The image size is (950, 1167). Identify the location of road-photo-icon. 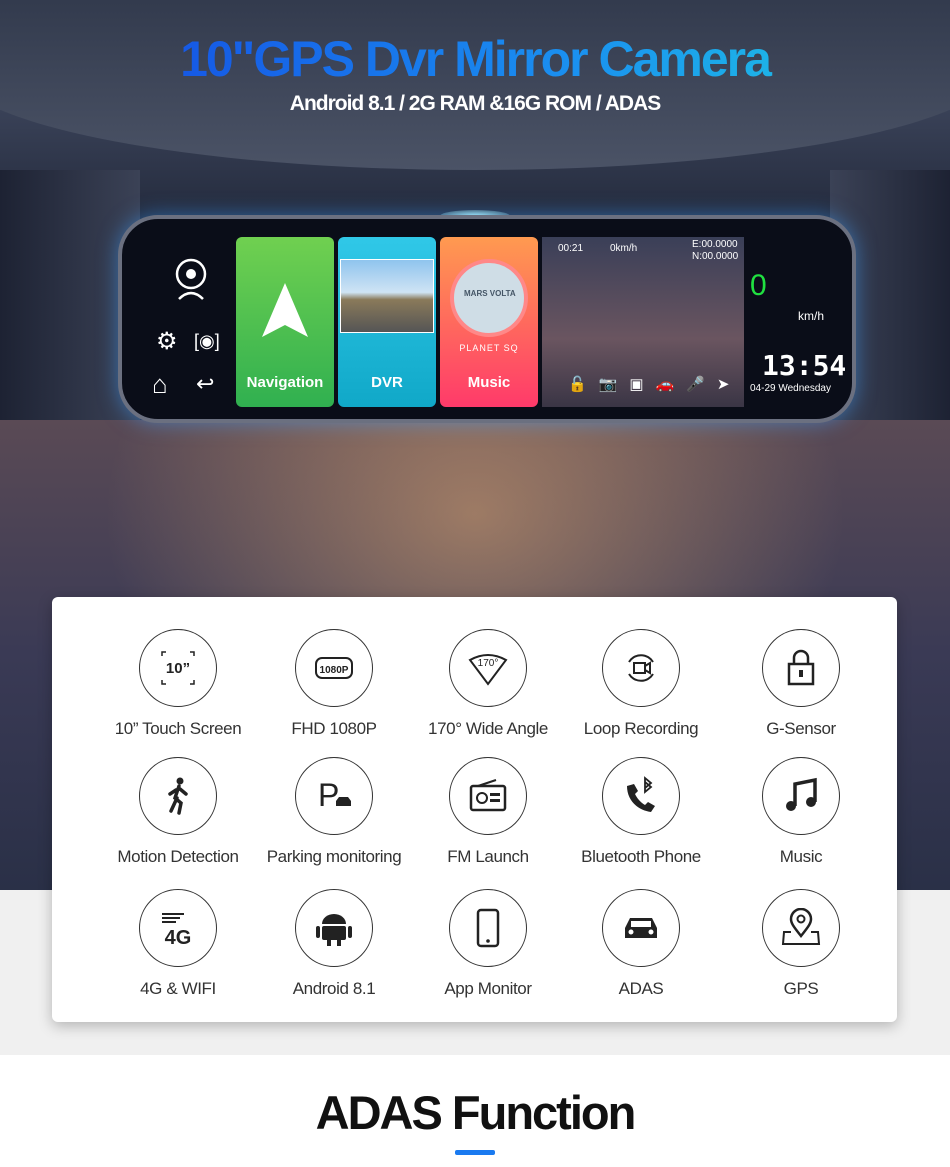
(387, 296).